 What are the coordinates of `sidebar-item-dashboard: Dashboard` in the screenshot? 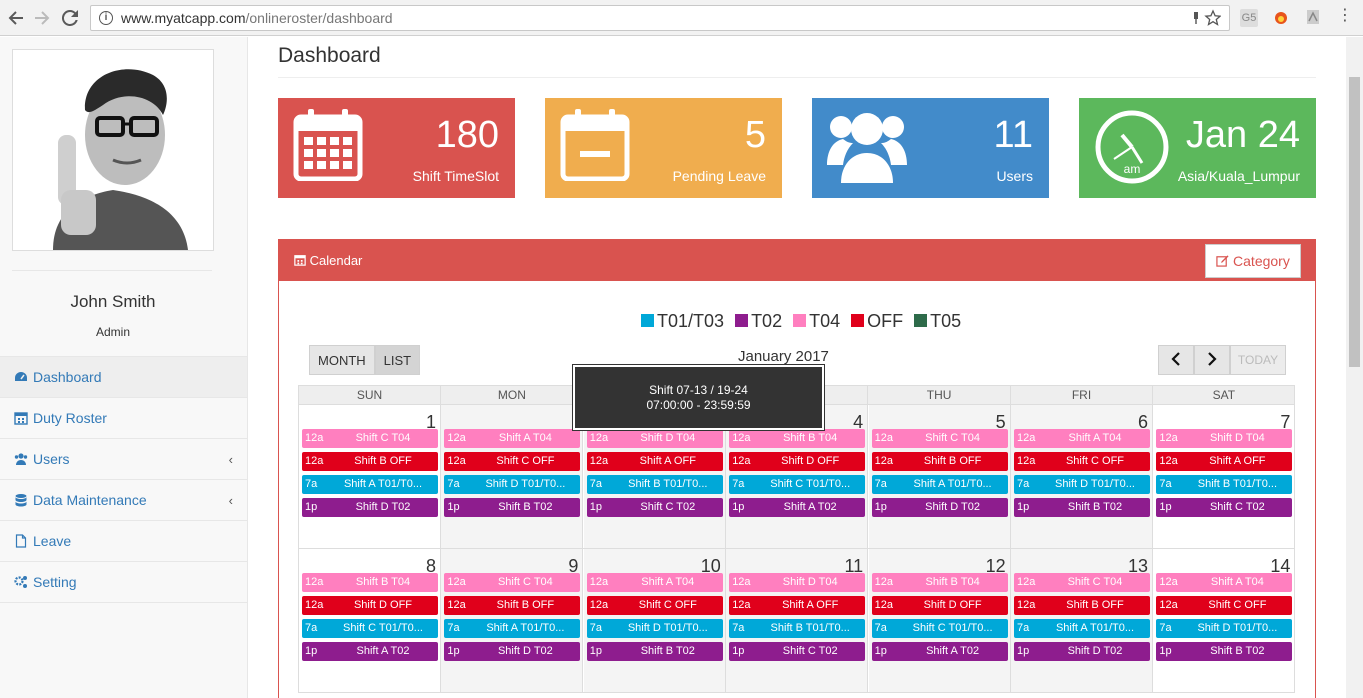 It's located at (123, 377).